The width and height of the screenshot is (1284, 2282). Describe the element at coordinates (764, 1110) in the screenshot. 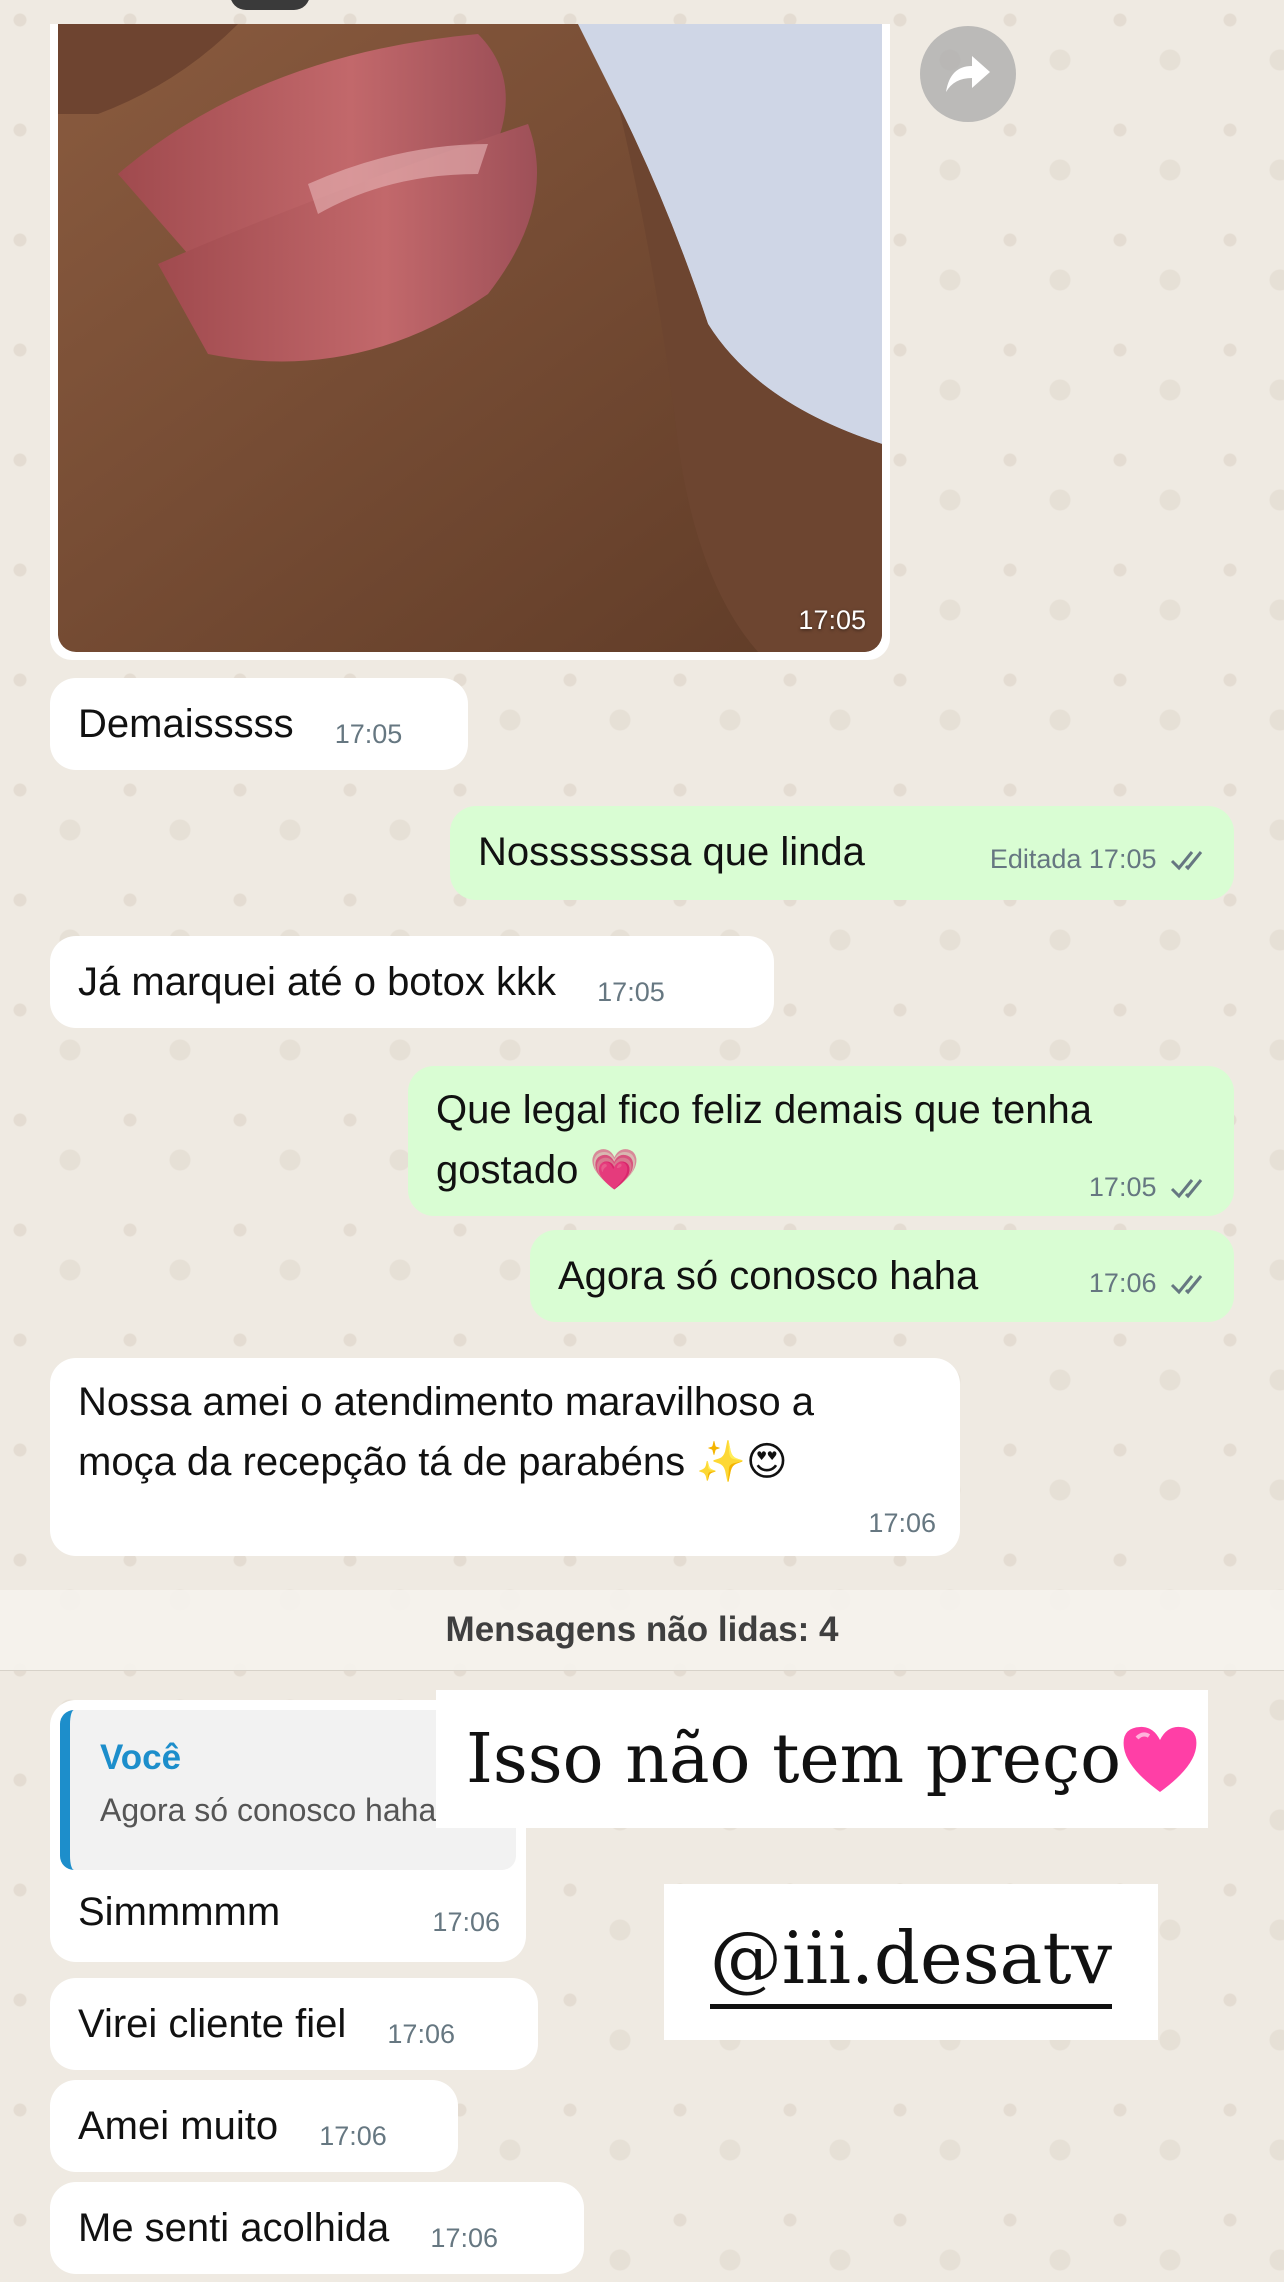

I see `message-text-line-1: Que legal fico feliz demais que tenha` at that location.